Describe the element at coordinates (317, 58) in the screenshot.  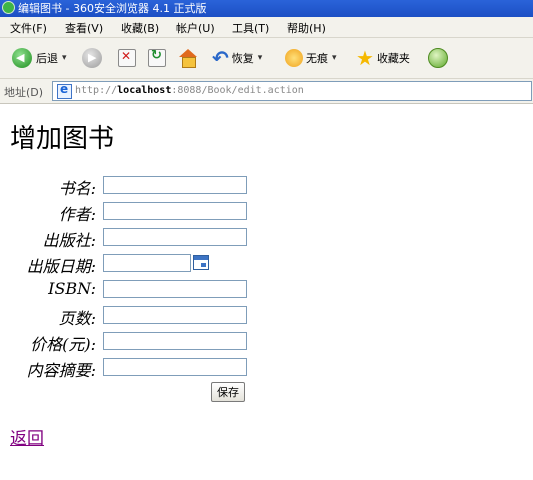
I see `notrace-button-label: 无痕` at that location.